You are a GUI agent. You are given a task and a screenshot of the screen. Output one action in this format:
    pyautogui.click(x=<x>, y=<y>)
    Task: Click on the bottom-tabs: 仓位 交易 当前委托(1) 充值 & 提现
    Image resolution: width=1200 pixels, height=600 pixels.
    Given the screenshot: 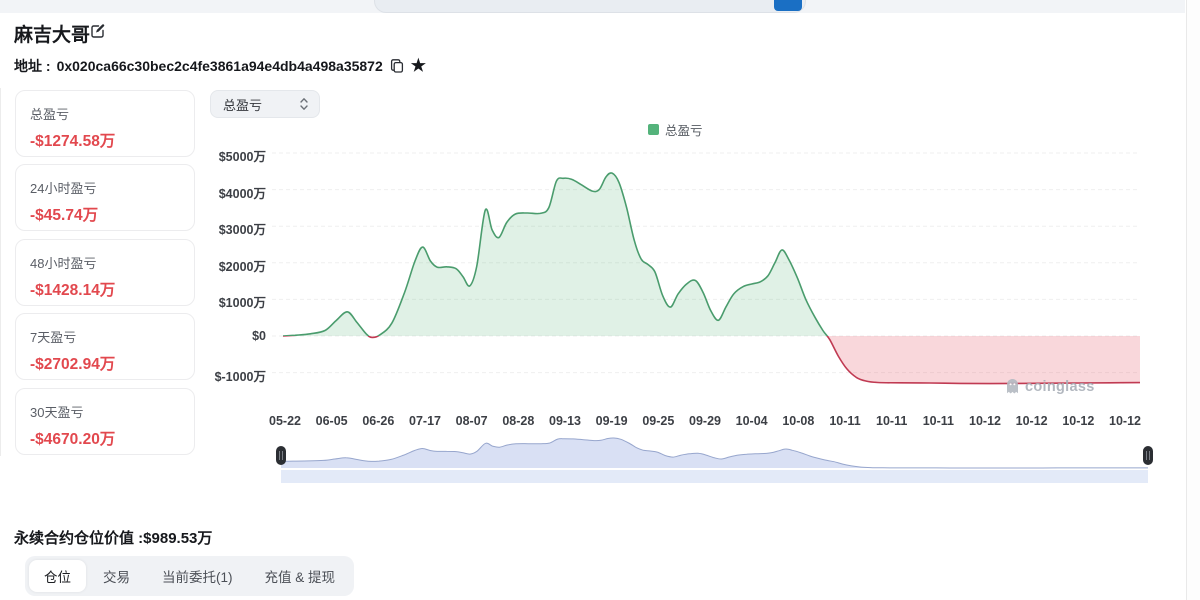 What is the action you would take?
    pyautogui.click(x=190, y=576)
    